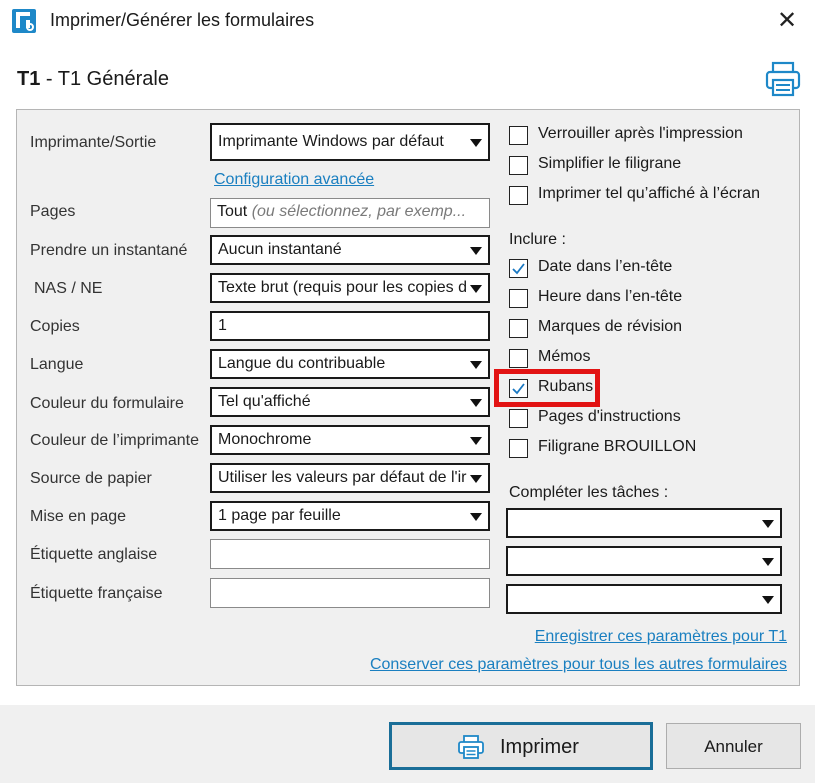 The height and width of the screenshot is (783, 815). Describe the element at coordinates (547, 388) in the screenshot. I see `ribbons-highlight-frame` at that location.